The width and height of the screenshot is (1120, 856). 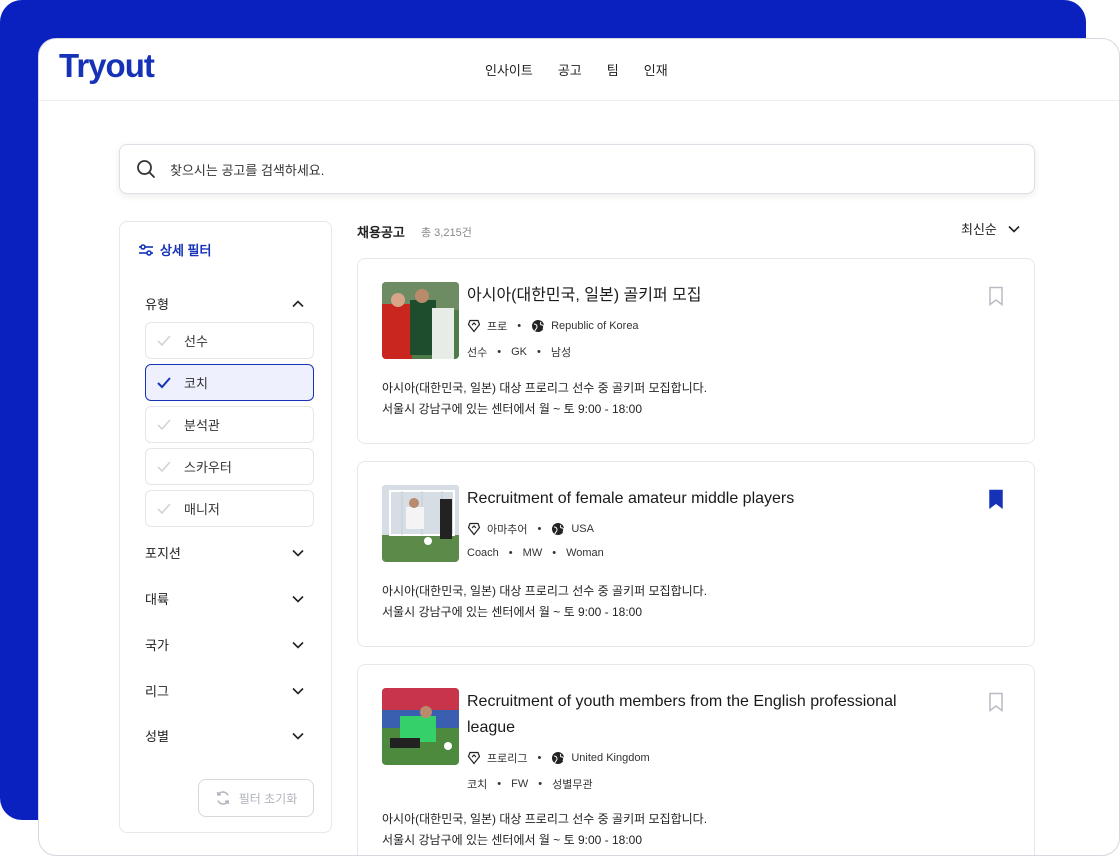 I want to click on filter-section-league: 리그, so click(x=225, y=690).